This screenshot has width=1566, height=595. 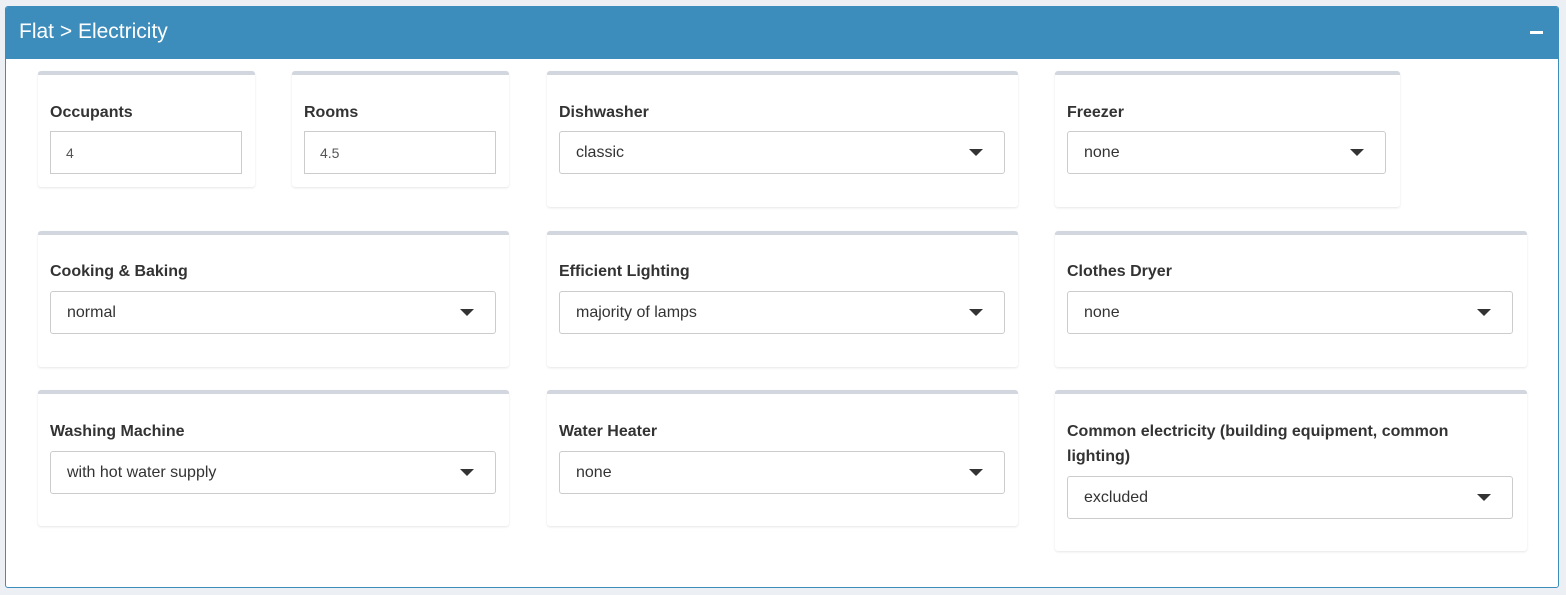 I want to click on washing-value: with hot water supply, so click(x=142, y=472).